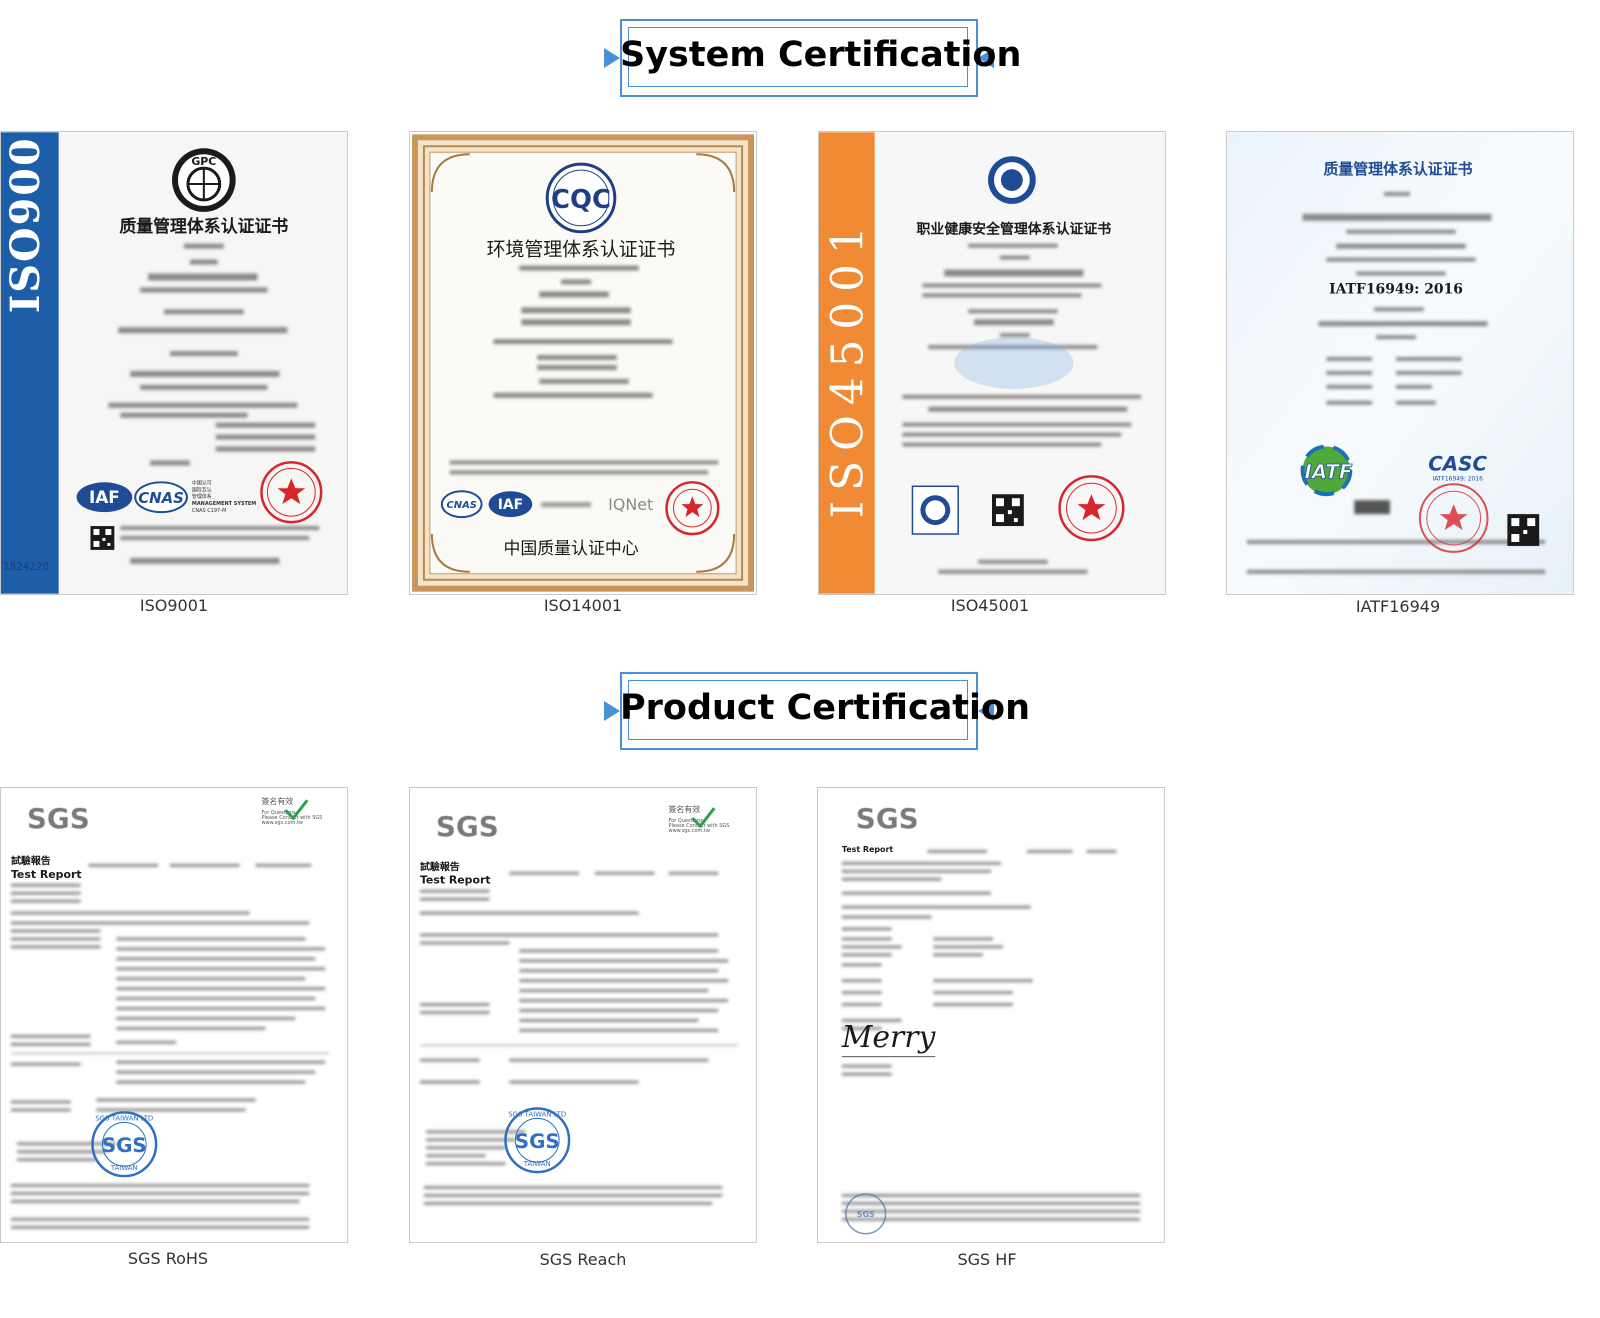 Image resolution: width=1600 pixels, height=1318 pixels. Describe the element at coordinates (174, 605) in the screenshot. I see `iso9001-caption: ISO9001` at that location.